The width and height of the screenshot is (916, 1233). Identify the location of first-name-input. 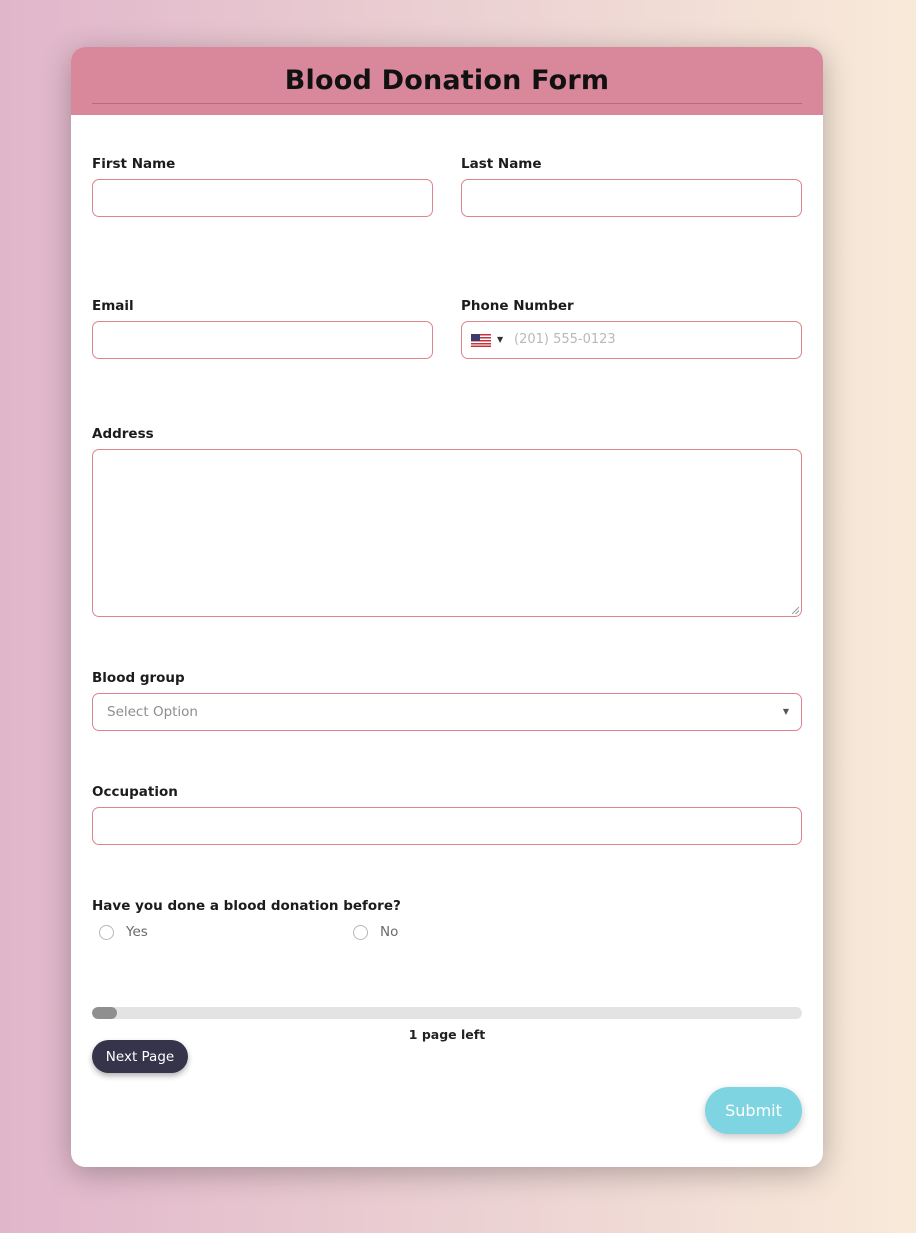
(262, 198).